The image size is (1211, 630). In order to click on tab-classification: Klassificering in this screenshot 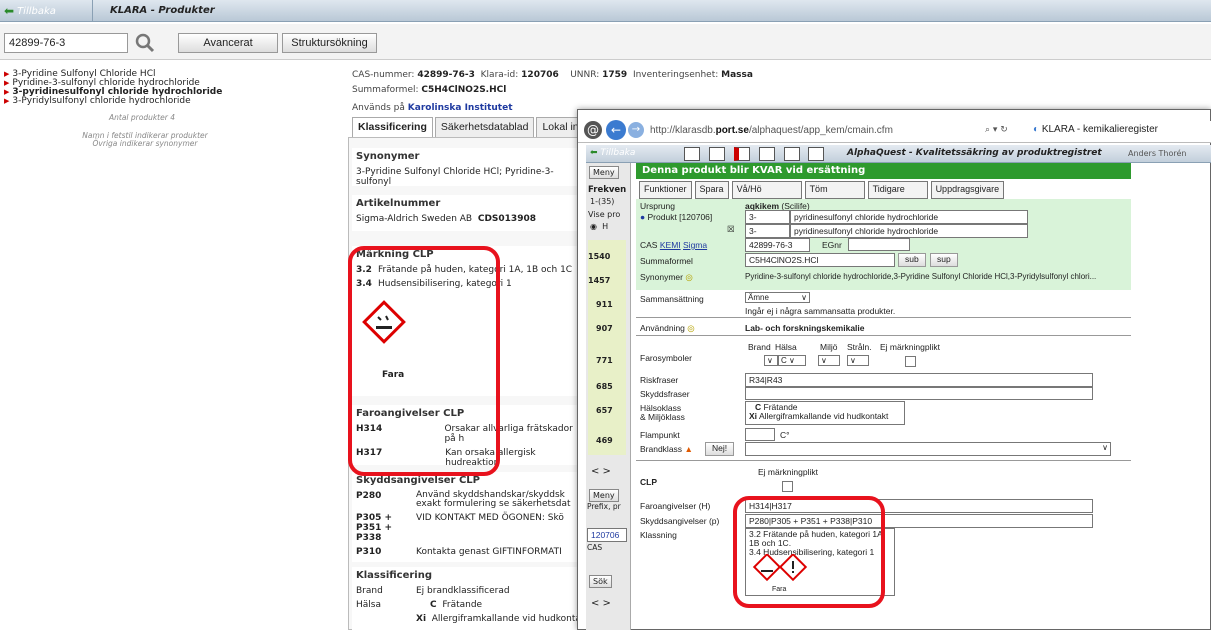, I will do `click(392, 127)`.